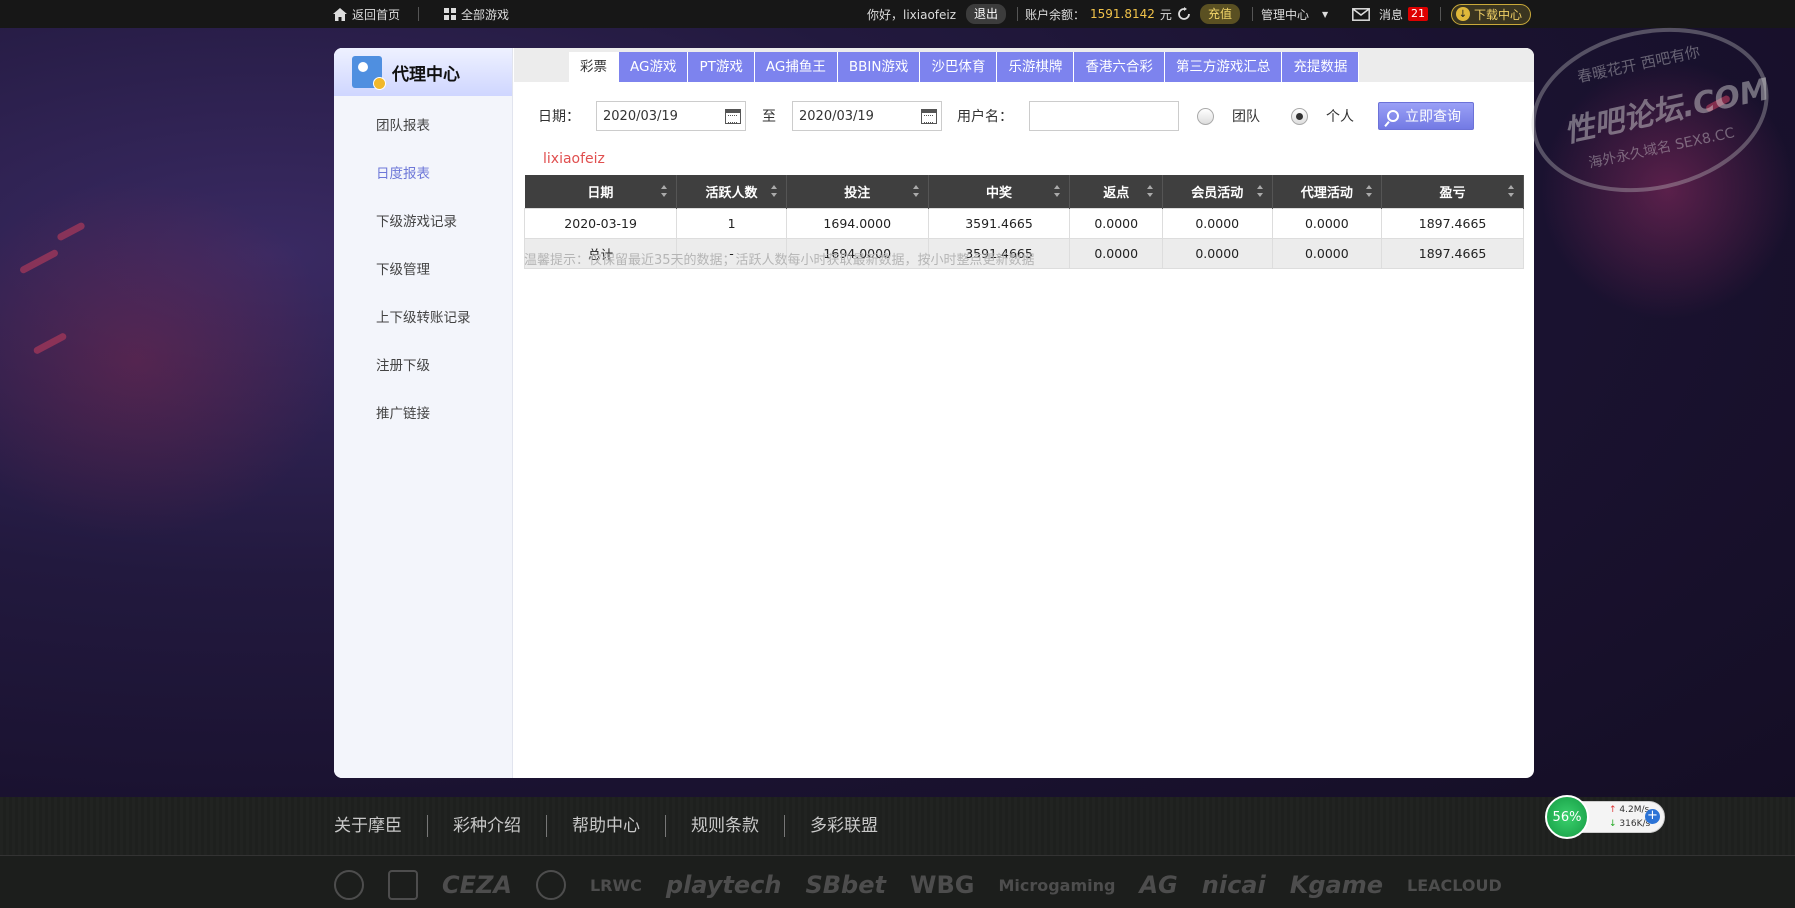 The width and height of the screenshot is (1795, 908). Describe the element at coordinates (1325, 14) in the screenshot. I see `chevron-down-icon: ▼` at that location.